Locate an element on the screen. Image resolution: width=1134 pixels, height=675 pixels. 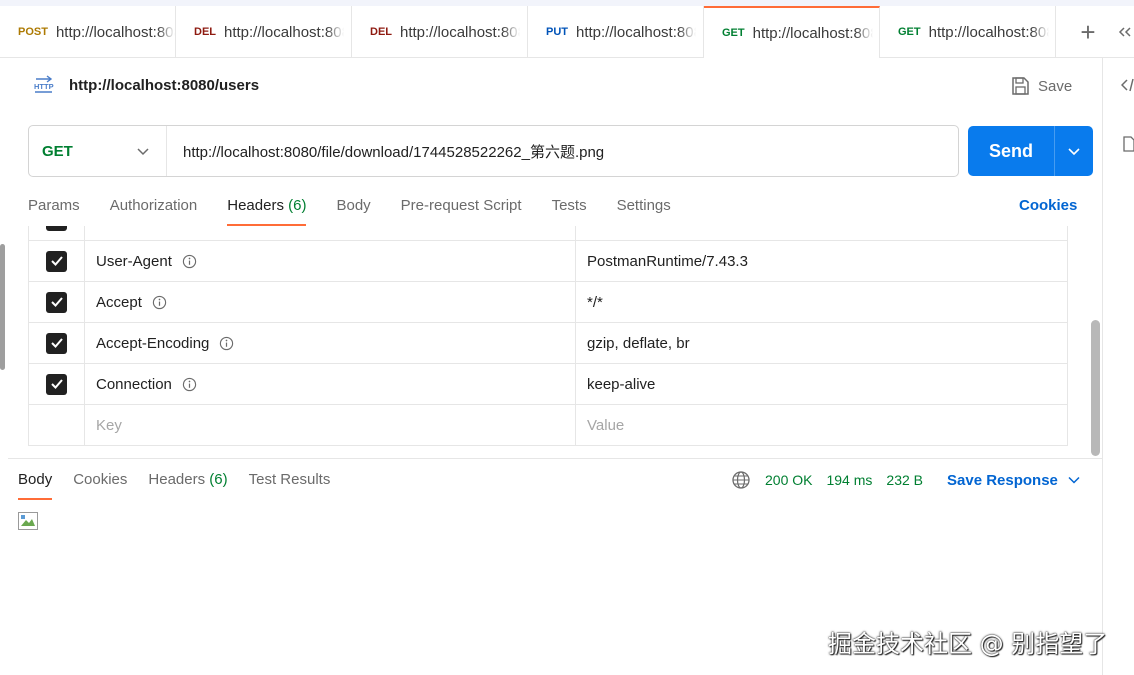
cookies-link: Cookies is located at coordinates (1048, 205).